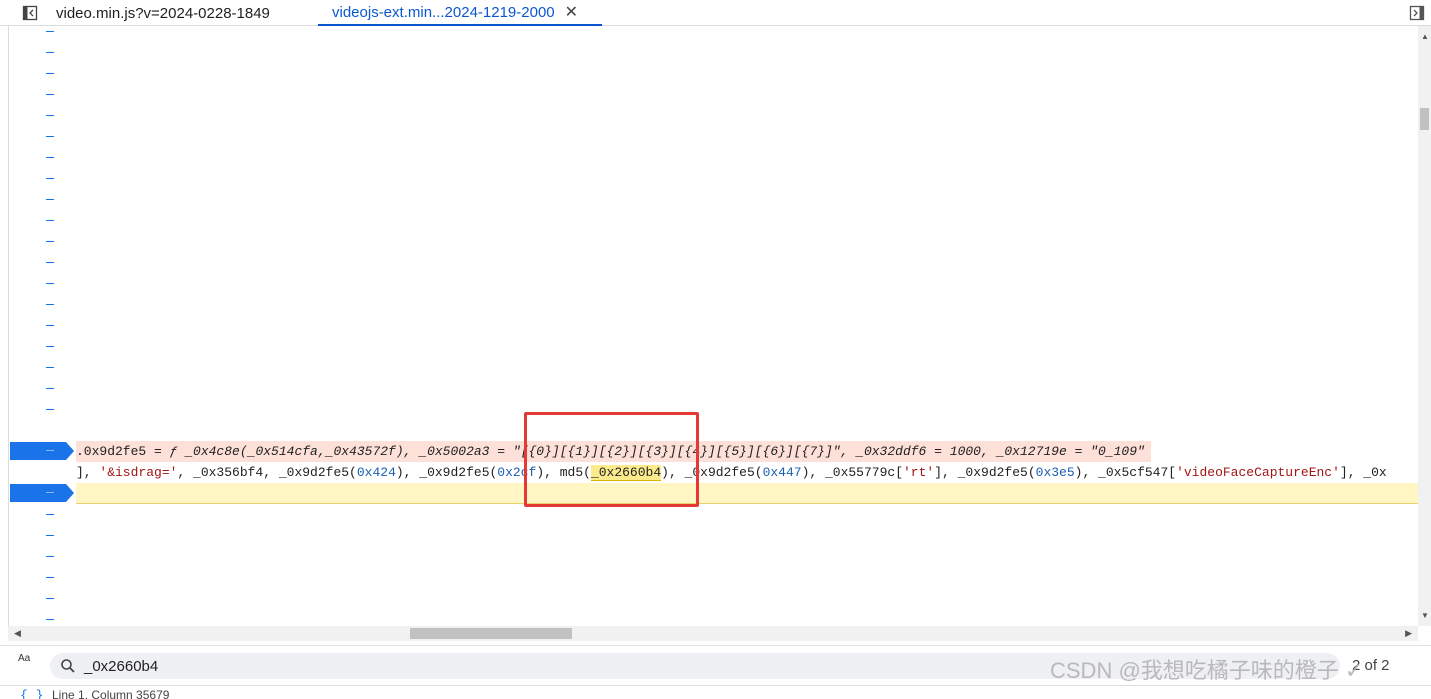 Image resolution: width=1431 pixels, height=699 pixels. I want to click on search-bar: Aa _0x2660b4 2 of 2 CSDN @我想吃橘子味的橙子 ✓, so click(715, 665).